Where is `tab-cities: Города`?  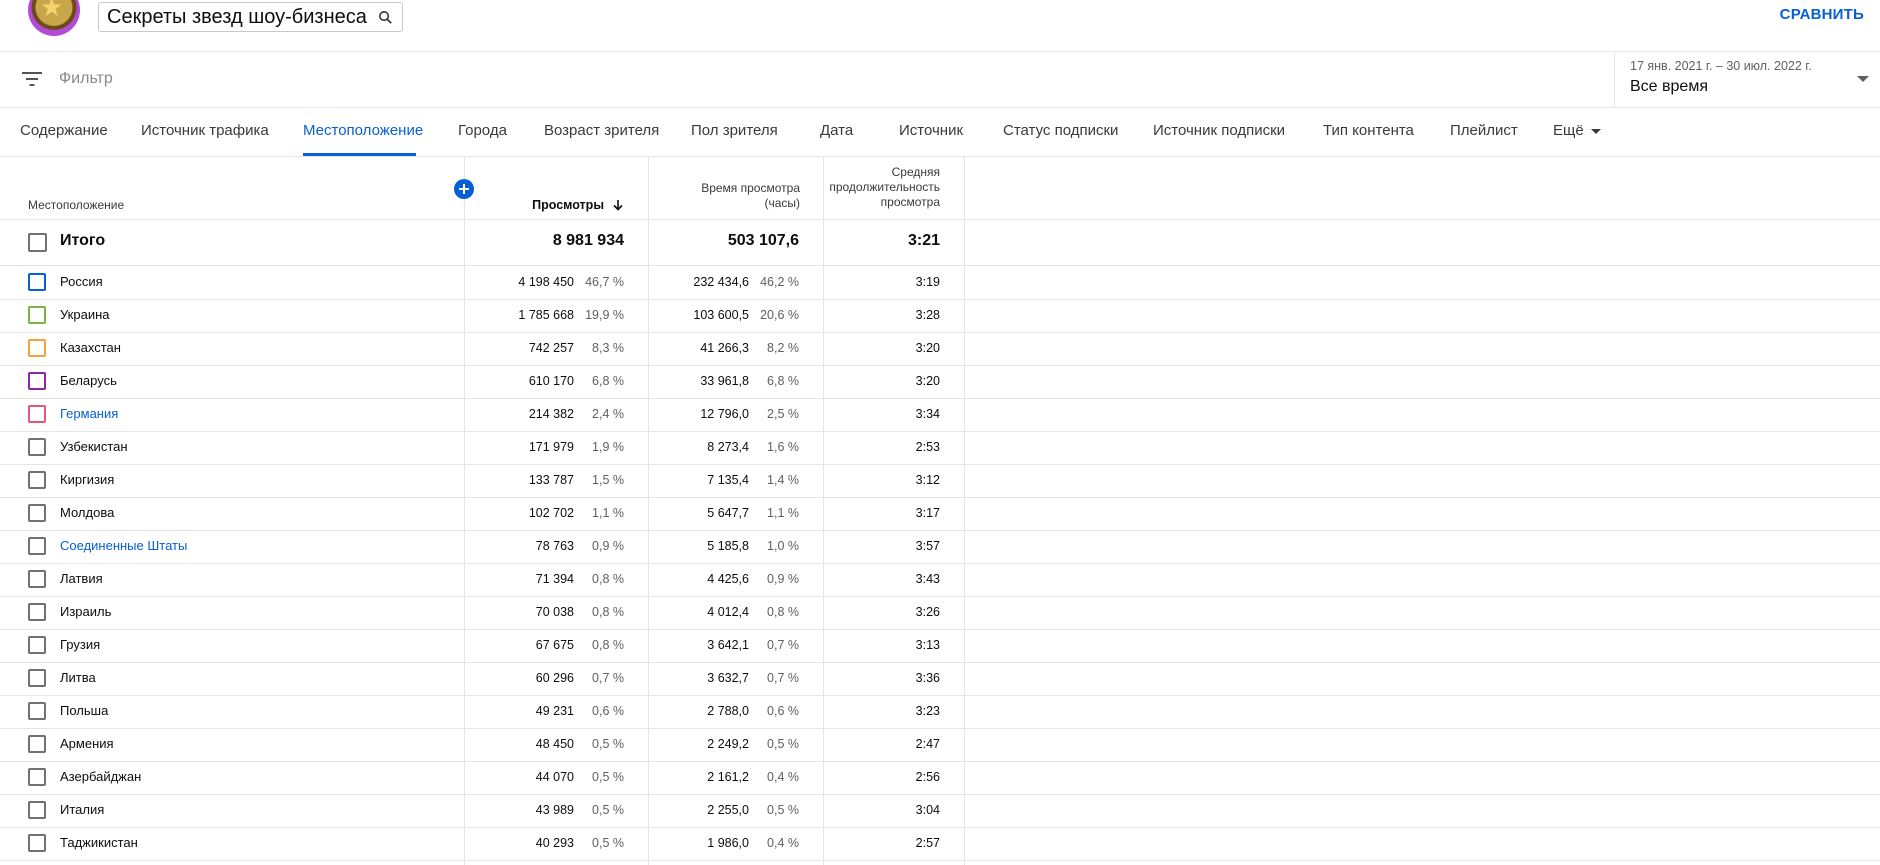
tab-cities: Города is located at coordinates (482, 130).